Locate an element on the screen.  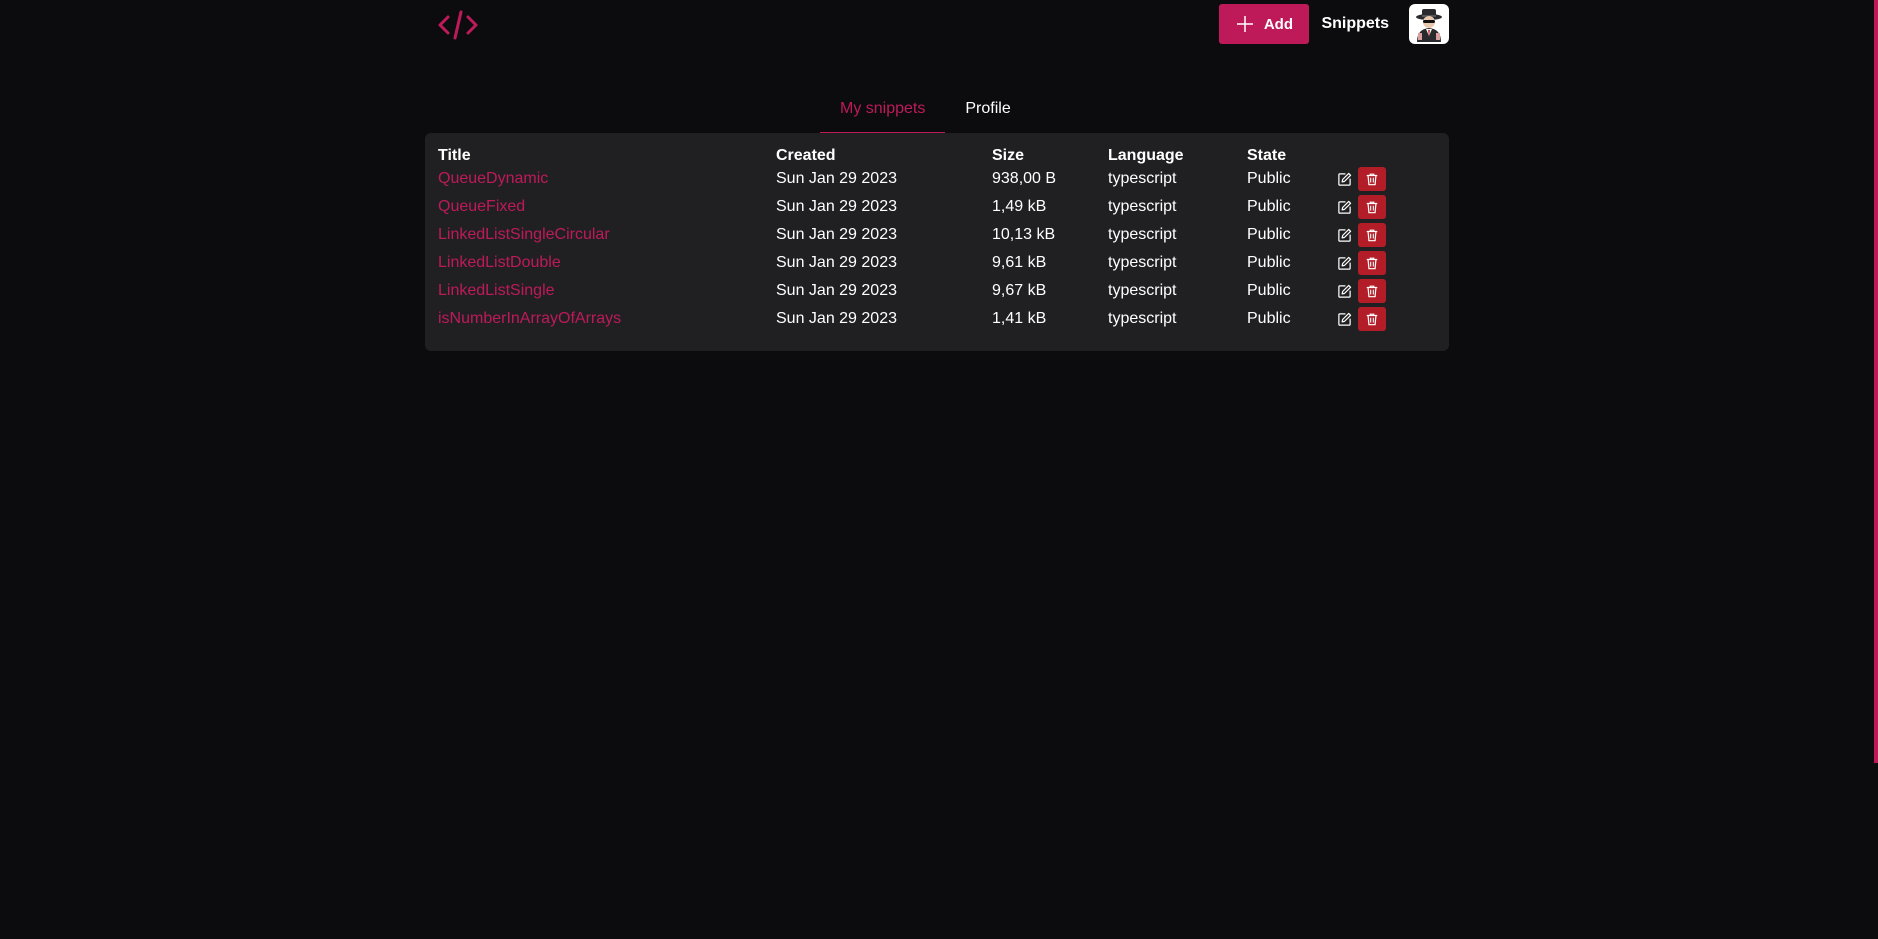
header-language: Language is located at coordinates (1146, 155).